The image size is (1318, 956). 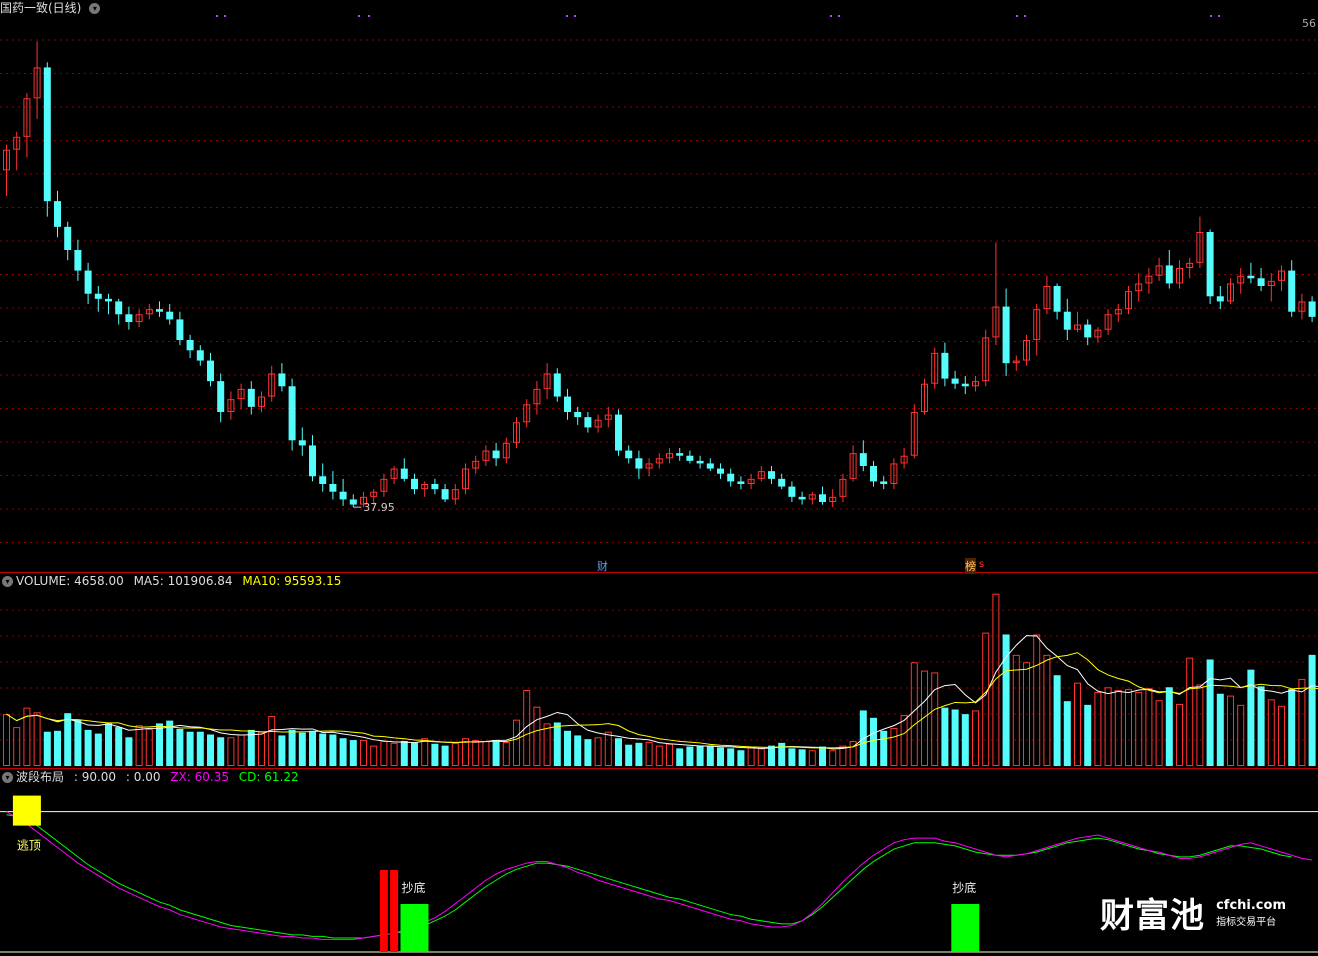 I want to click on indicator-header: ▾ 波段布局 : 90.00 : 0.00 ZX: 60.35 CD: 61.22, so click(x=152, y=777).